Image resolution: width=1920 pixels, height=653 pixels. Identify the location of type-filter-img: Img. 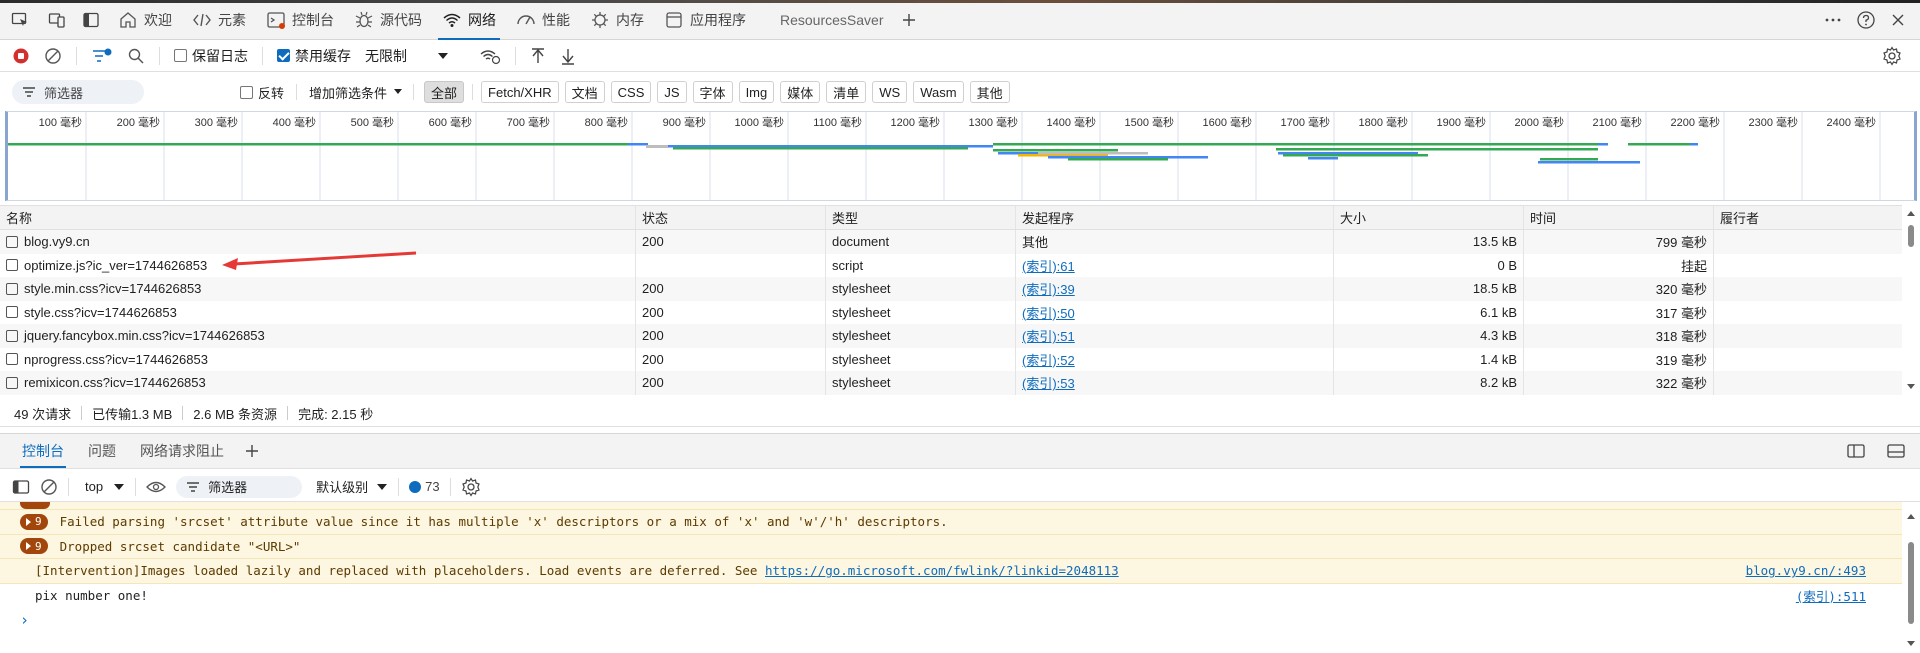
(756, 92).